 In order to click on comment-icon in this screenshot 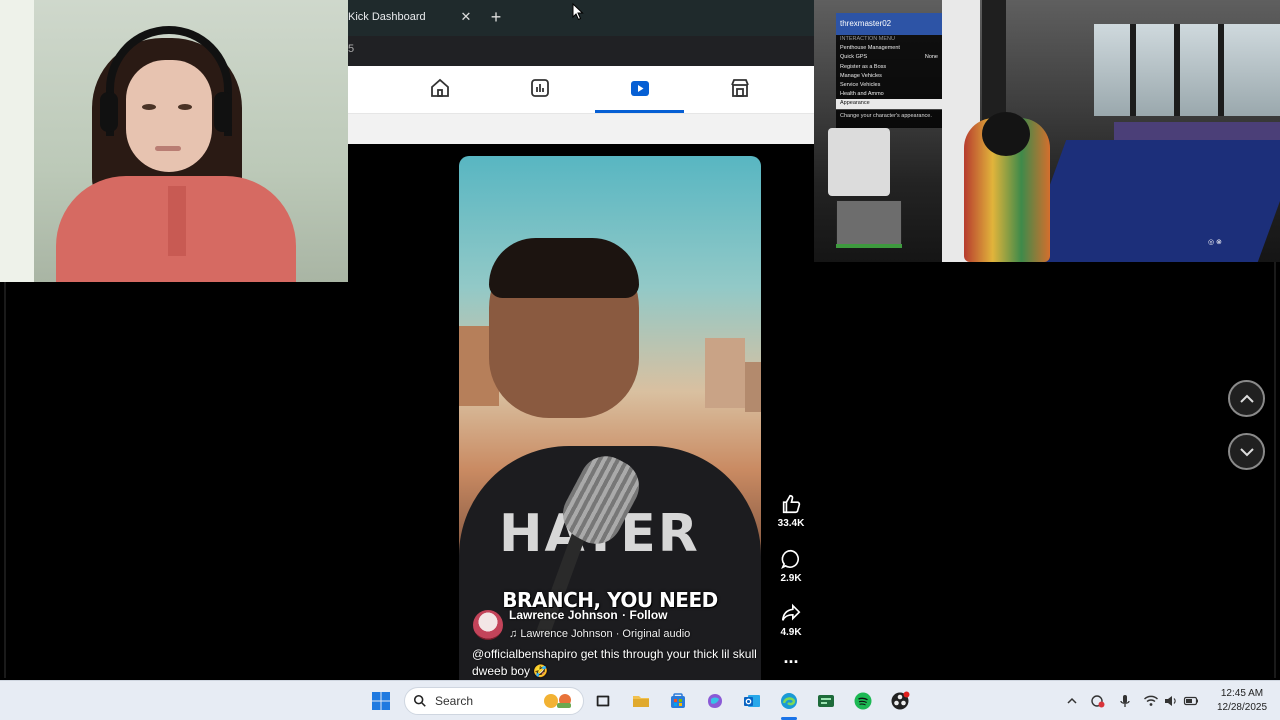, I will do `click(790, 559)`.